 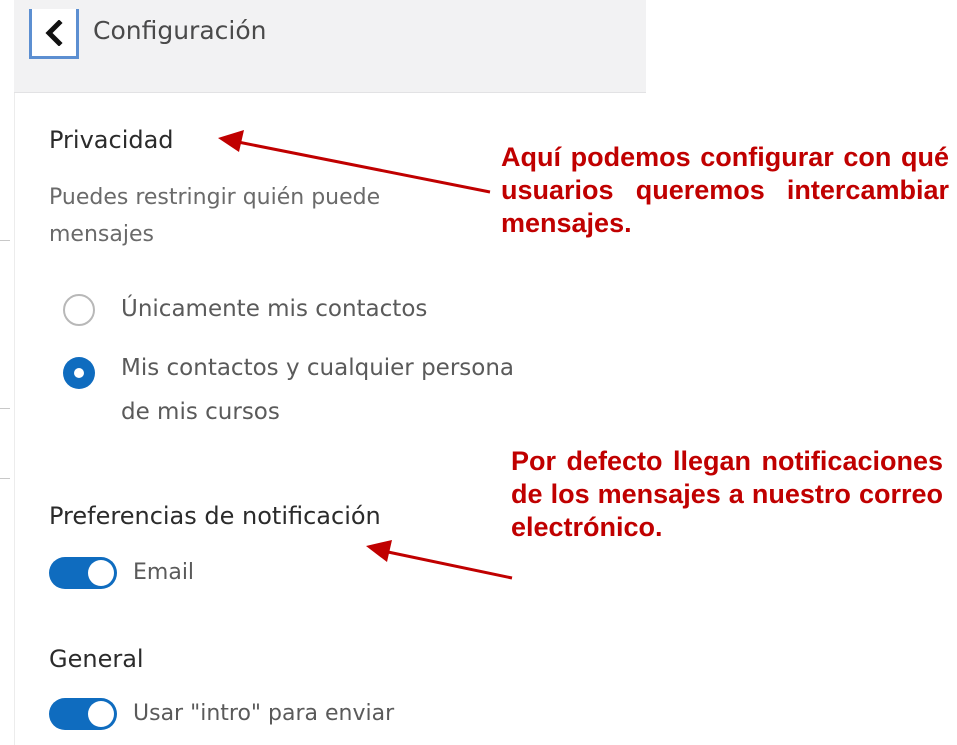 I want to click on privacy-arrow-line, so click(x=364, y=167).